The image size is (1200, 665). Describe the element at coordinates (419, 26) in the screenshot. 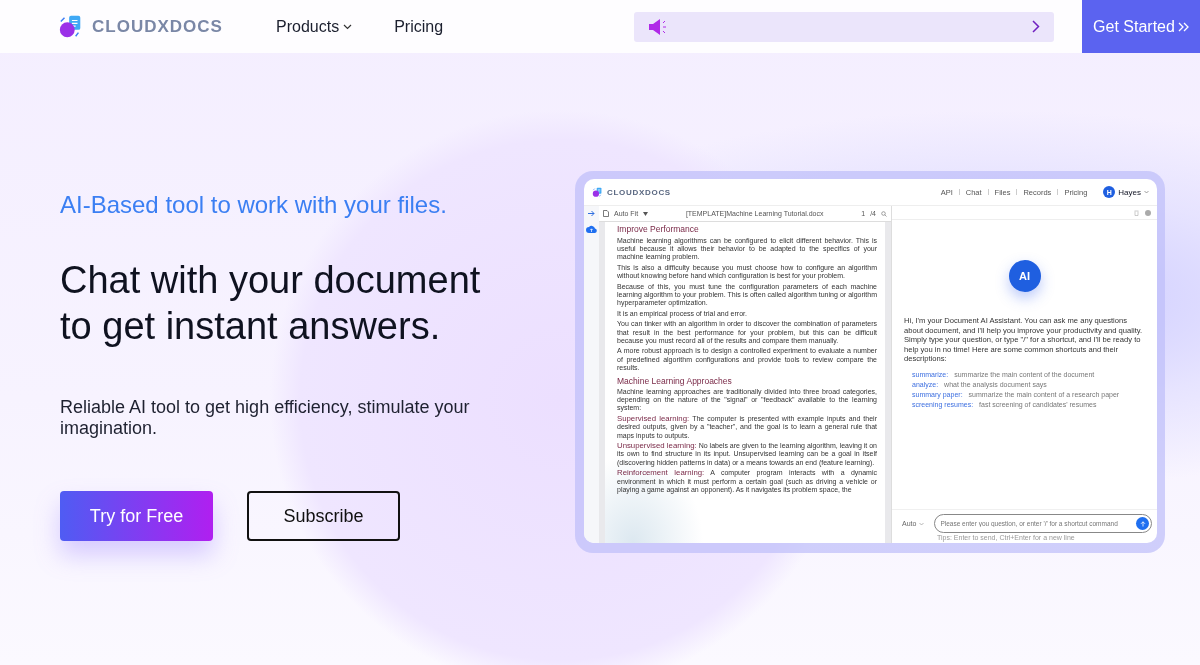

I see `nav-link: Pricing` at that location.